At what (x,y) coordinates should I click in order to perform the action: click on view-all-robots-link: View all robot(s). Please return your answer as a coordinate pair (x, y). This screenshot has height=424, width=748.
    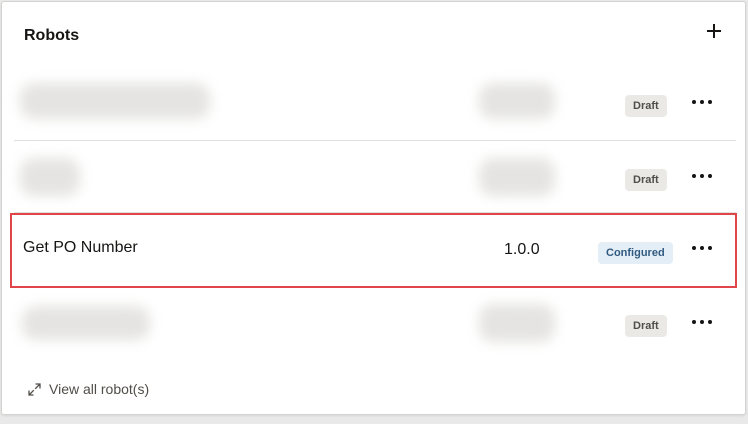
    Looking at the image, I should click on (88, 389).